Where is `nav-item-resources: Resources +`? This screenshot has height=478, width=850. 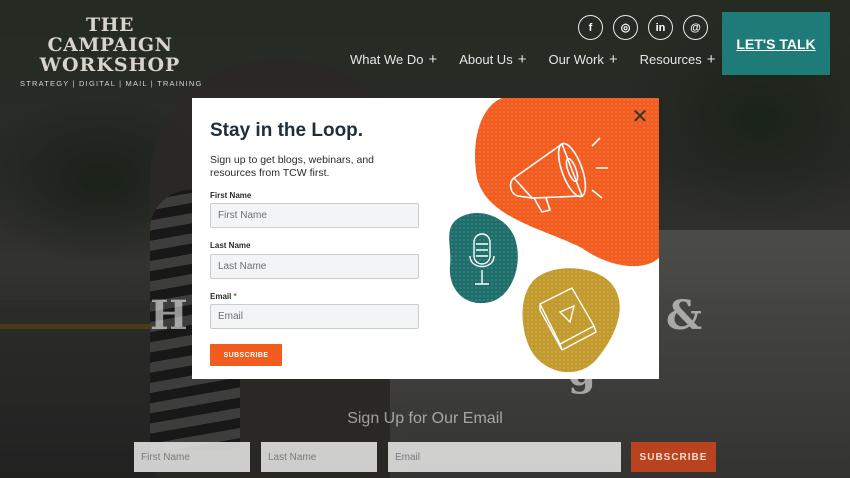
nav-item-resources: Resources + is located at coordinates (678, 59).